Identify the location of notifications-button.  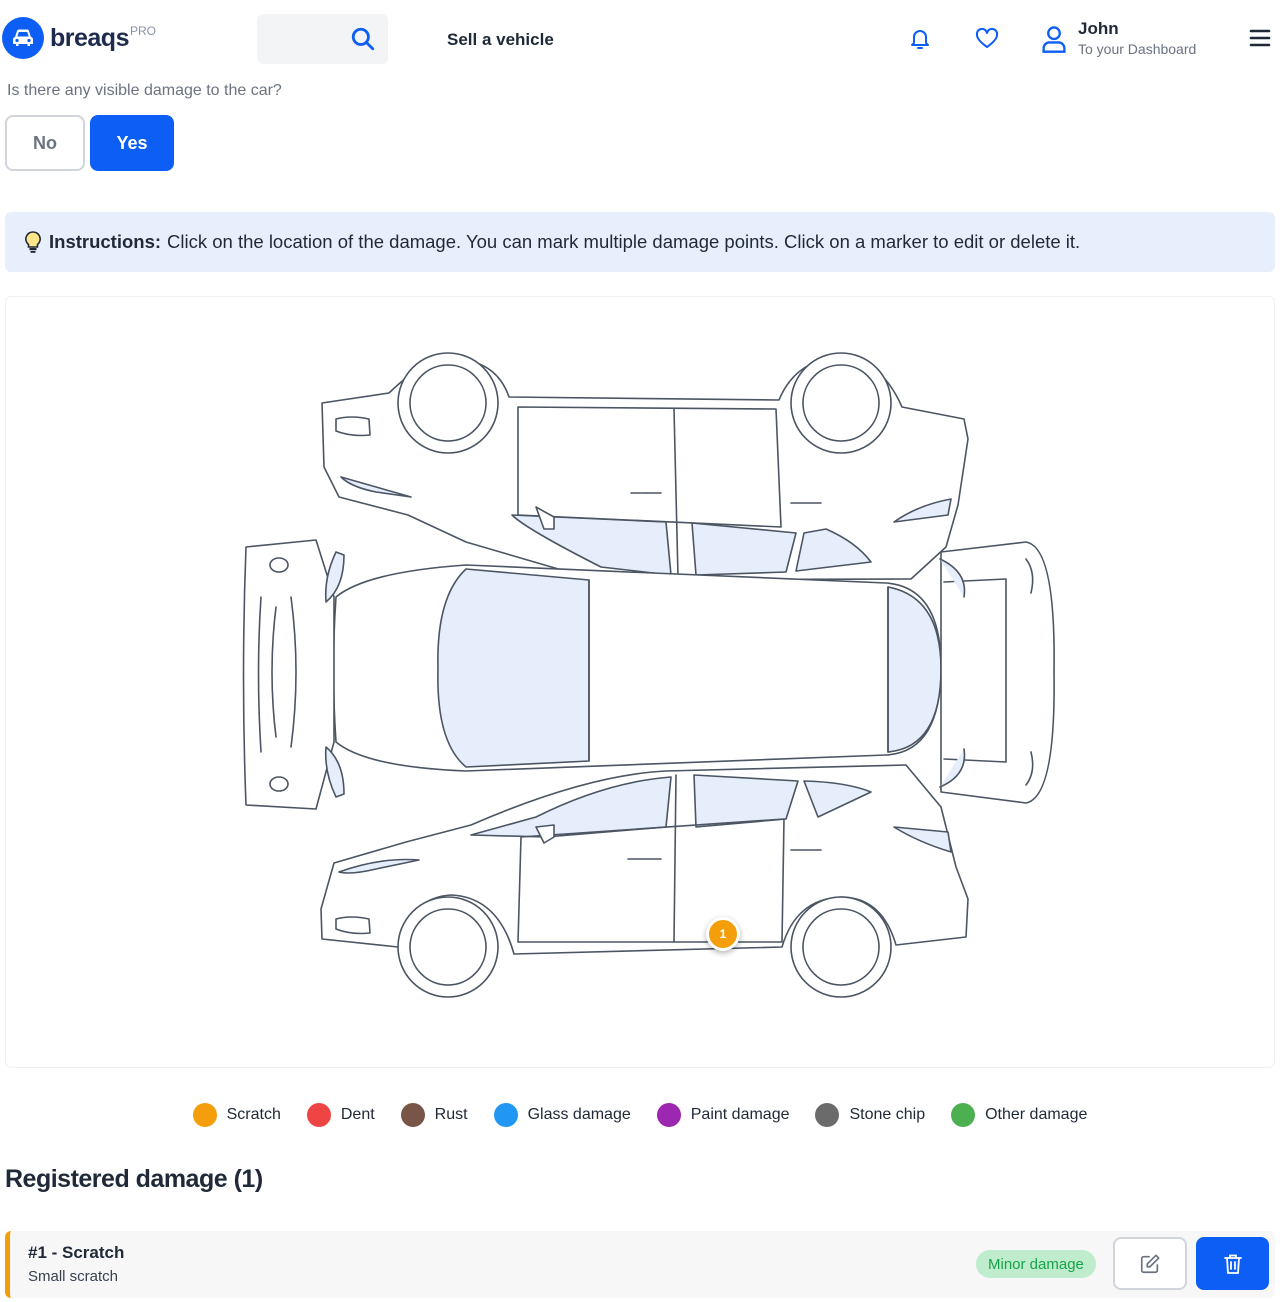
(920, 39).